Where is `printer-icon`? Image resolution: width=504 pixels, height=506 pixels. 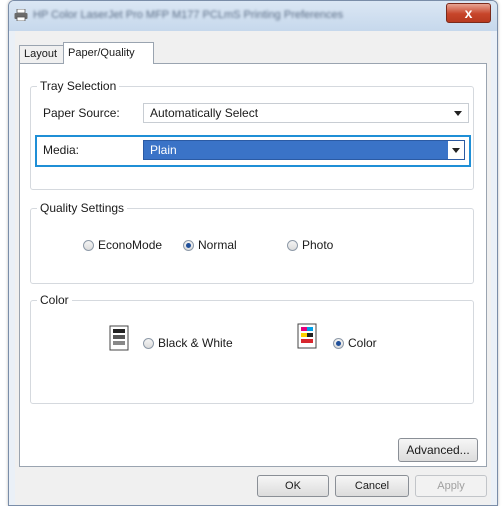
printer-icon is located at coordinates (21, 15).